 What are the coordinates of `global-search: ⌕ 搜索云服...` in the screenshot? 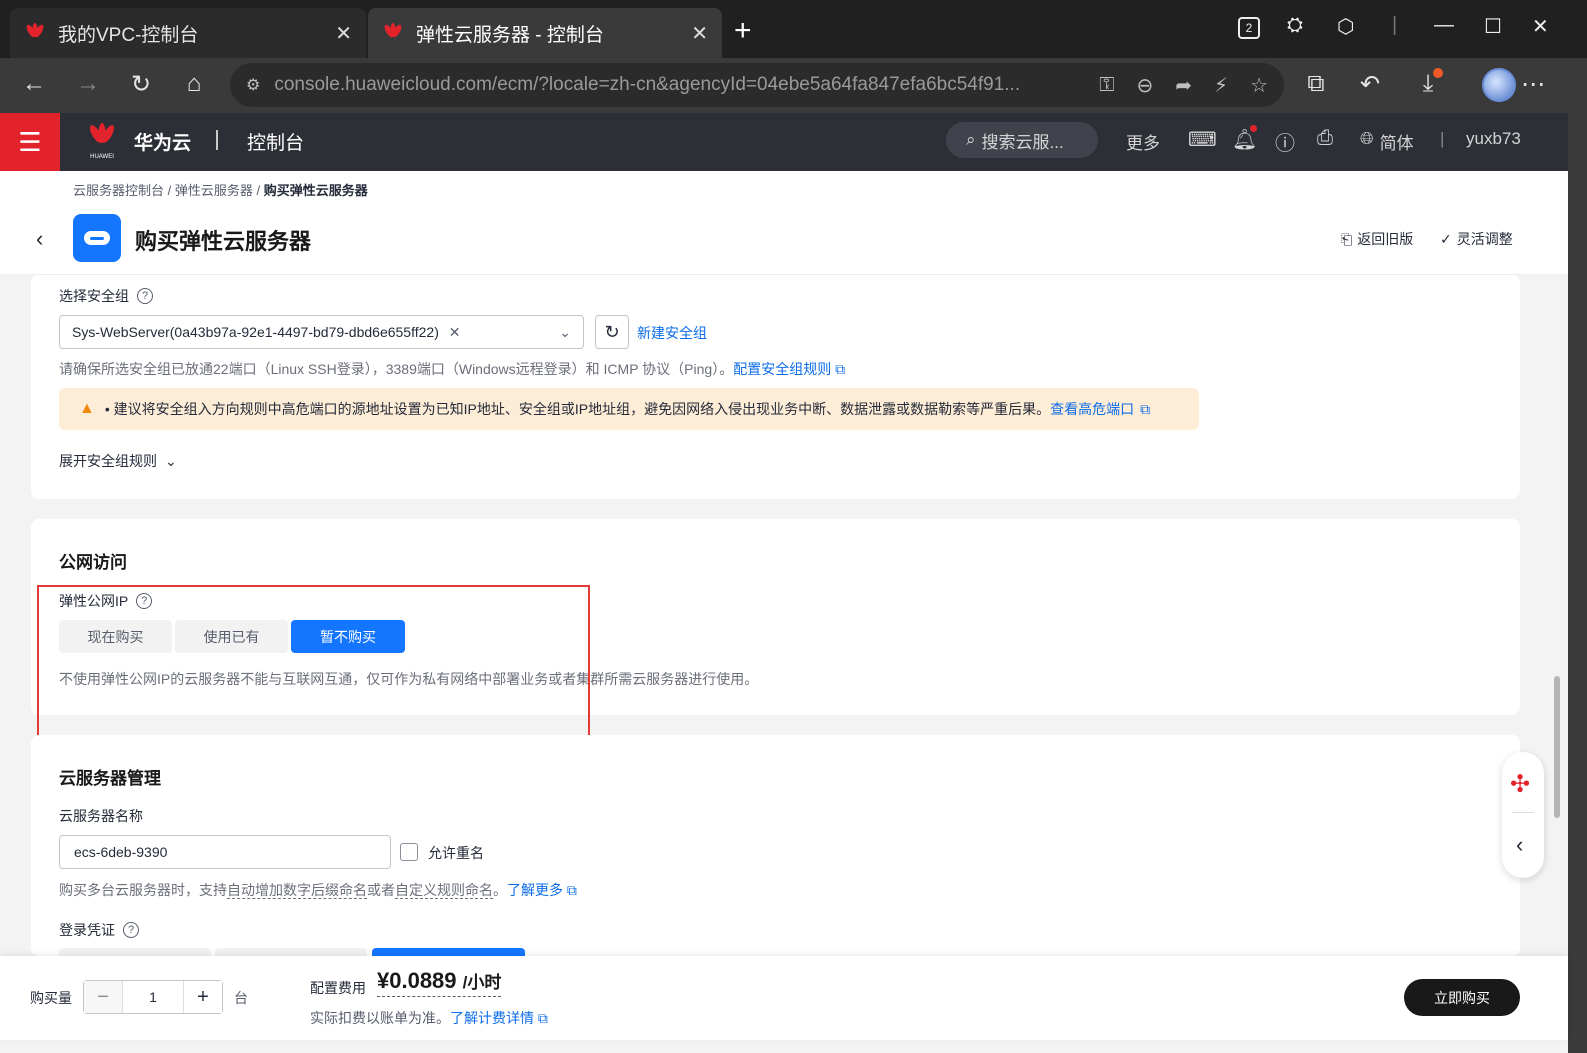 It's located at (1022, 140).